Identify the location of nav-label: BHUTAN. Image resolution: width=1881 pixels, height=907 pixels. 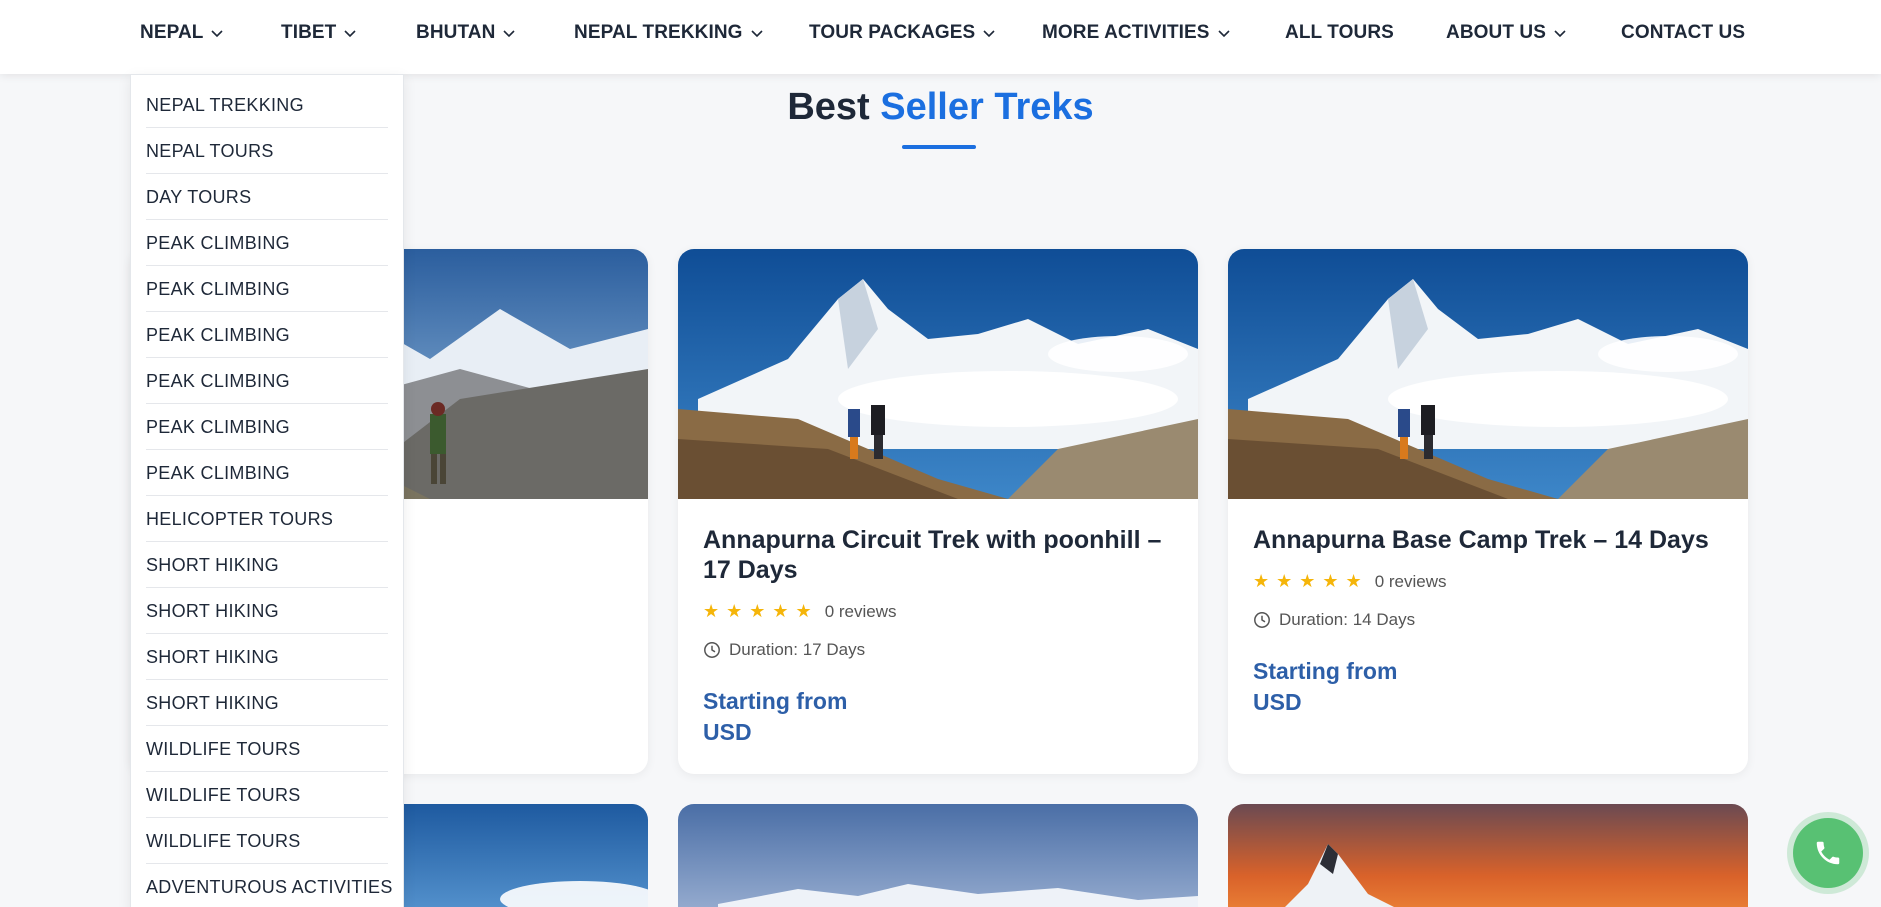
(456, 32).